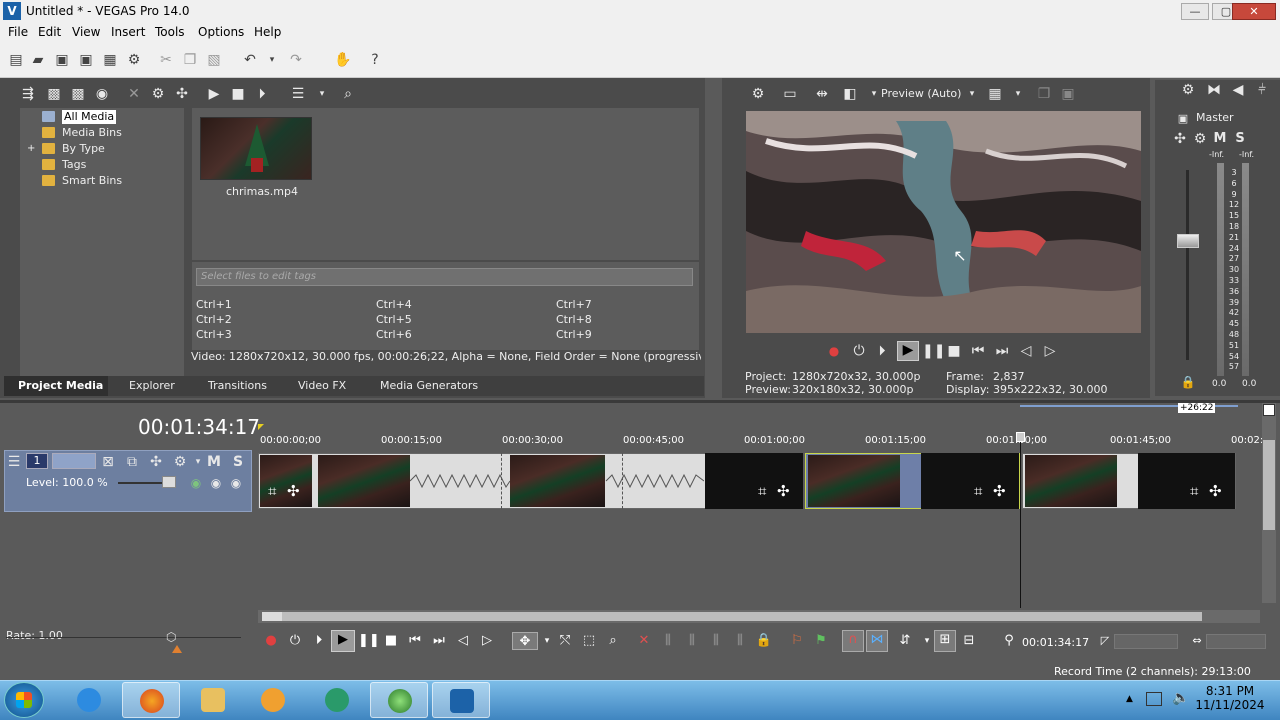 The image size is (1280, 720). What do you see at coordinates (850, 94) in the screenshot?
I see `overlays-icon: ◧` at bounding box center [850, 94].